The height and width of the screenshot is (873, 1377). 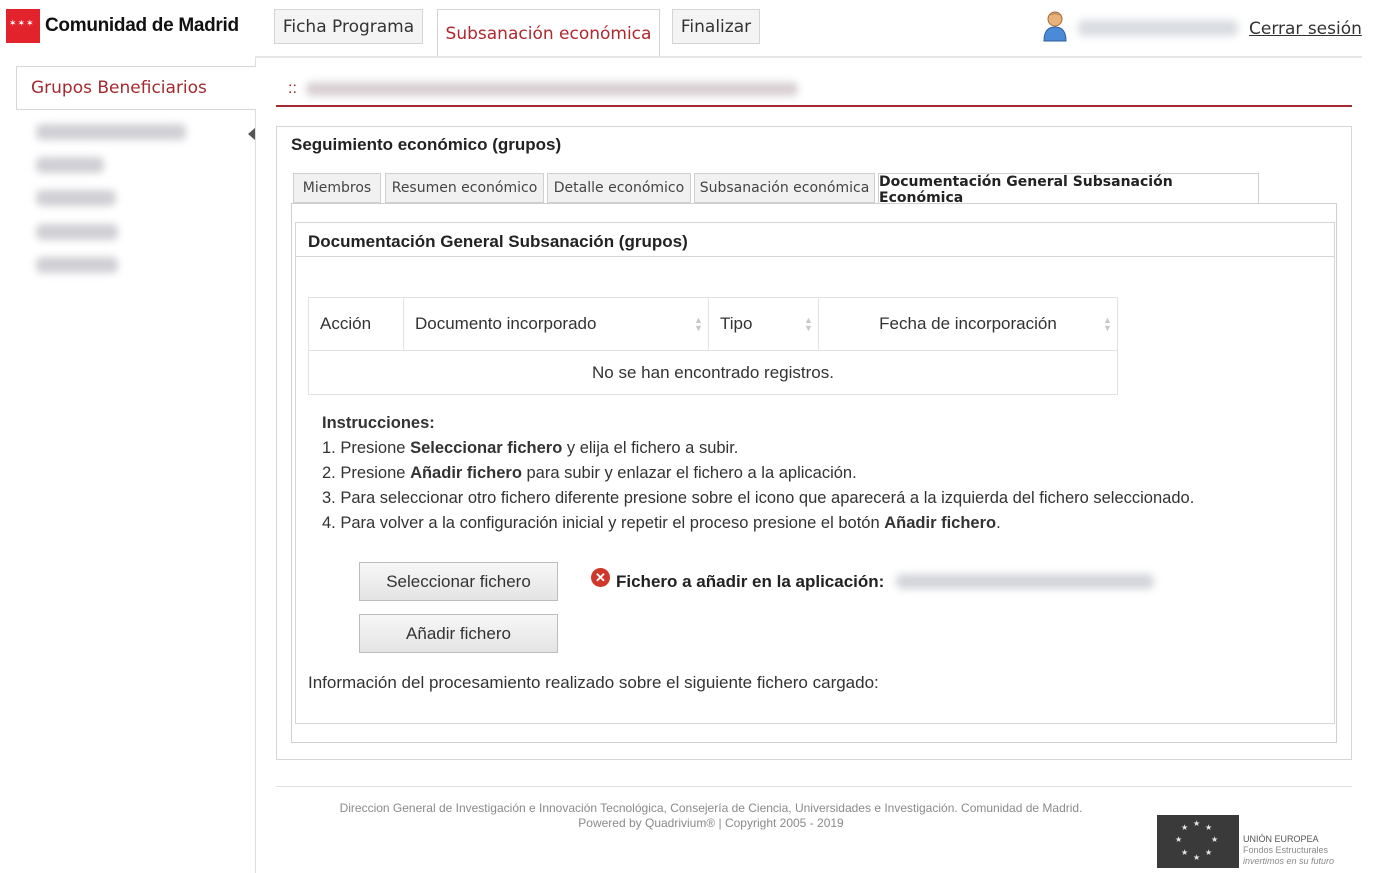 I want to click on eu-line-2: Fondos Estructurales, so click(x=1286, y=850).